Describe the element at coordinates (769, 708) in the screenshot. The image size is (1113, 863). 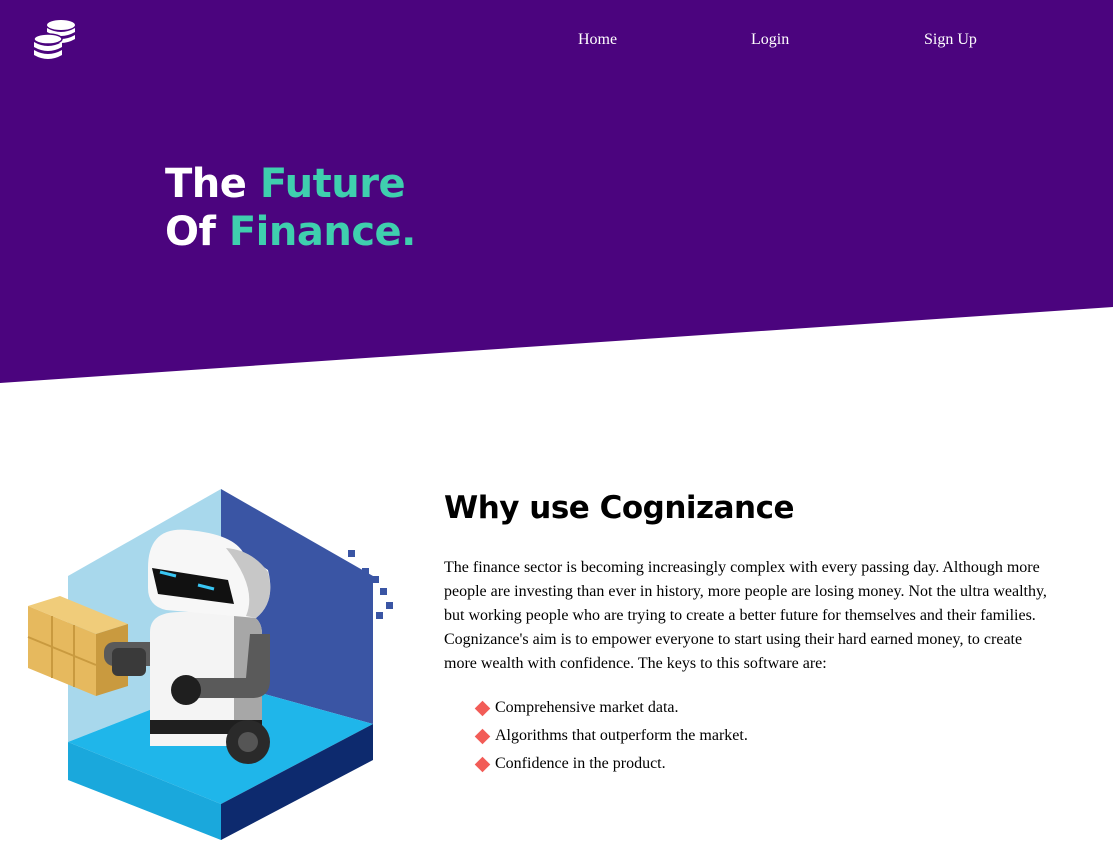
I see `list-item: Comprehensive market data.` at that location.